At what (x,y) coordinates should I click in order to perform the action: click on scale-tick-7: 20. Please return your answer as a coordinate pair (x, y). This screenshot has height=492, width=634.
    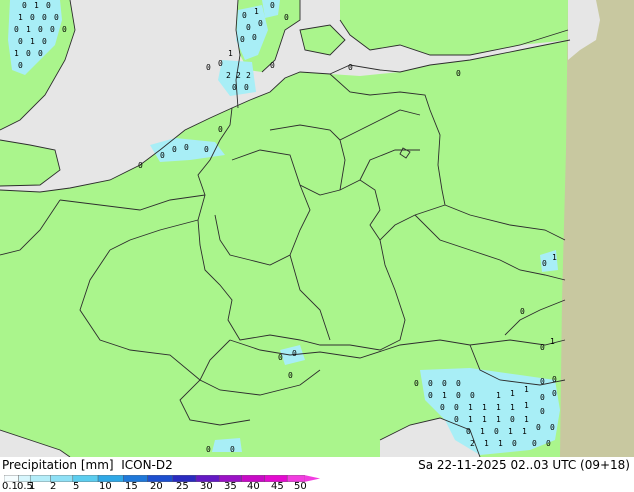
    Looking at the image, I should click on (156, 486).